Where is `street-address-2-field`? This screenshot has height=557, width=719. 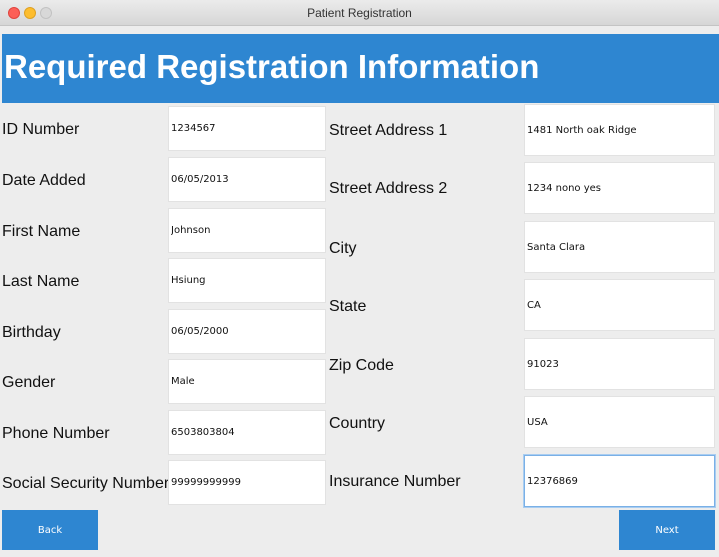
street-address-2-field is located at coordinates (619, 188).